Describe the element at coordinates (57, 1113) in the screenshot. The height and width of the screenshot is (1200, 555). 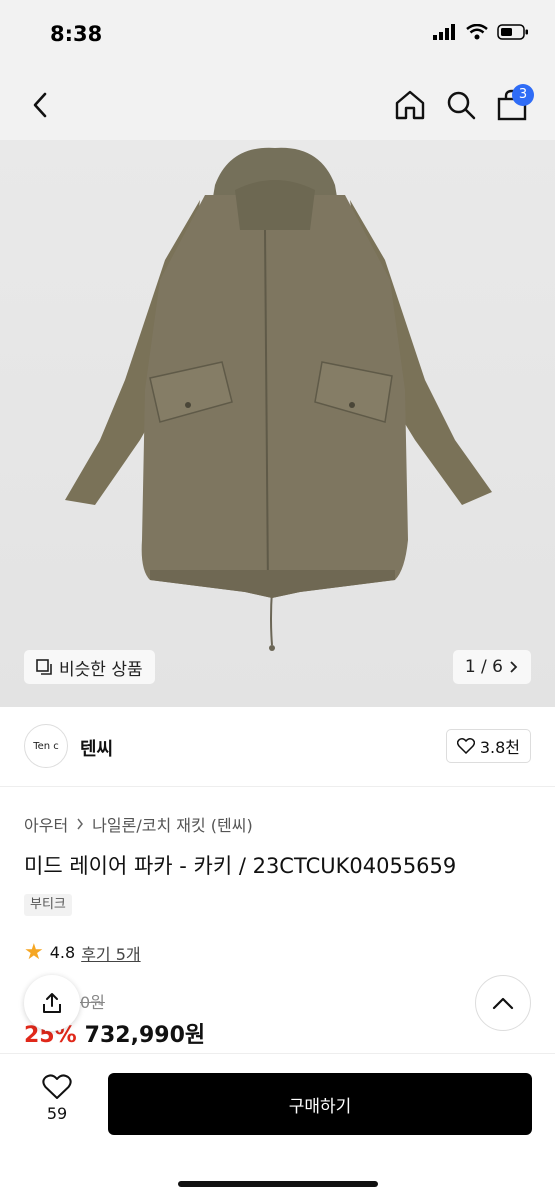
I see `wish-count: 59` at that location.